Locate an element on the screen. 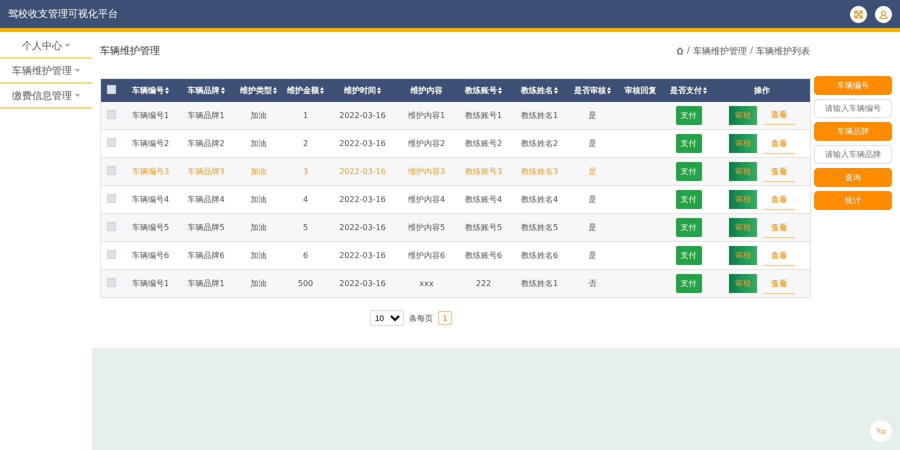  home-icon is located at coordinates (680, 51).